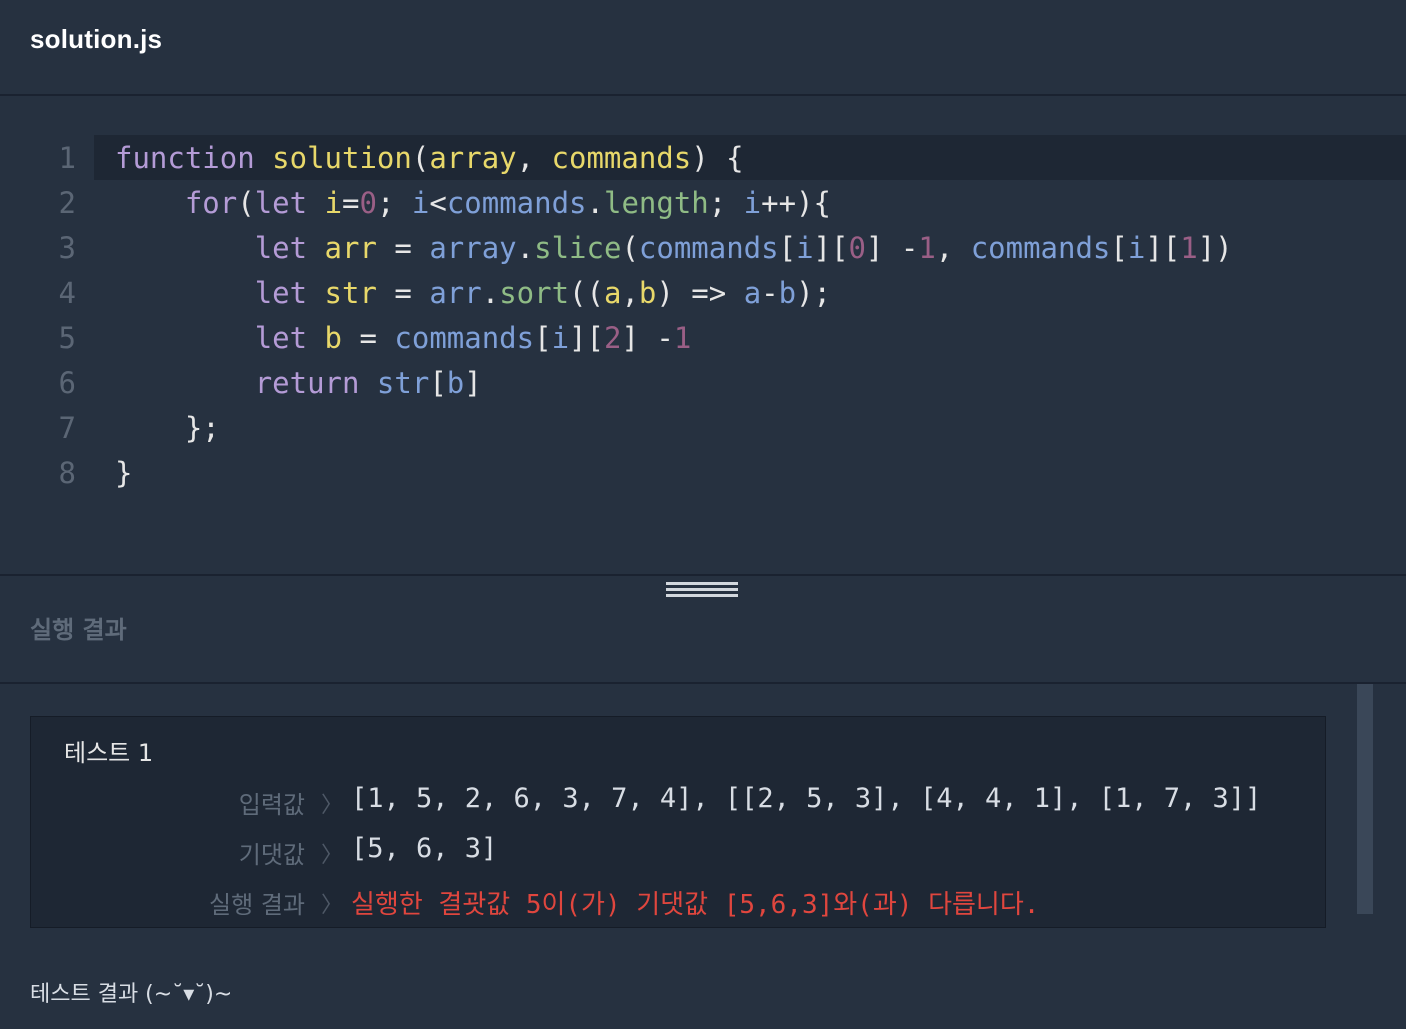 The image size is (1406, 1029). Describe the element at coordinates (424, 848) in the screenshot. I see `expected-value: [5, 6, 3]` at that location.